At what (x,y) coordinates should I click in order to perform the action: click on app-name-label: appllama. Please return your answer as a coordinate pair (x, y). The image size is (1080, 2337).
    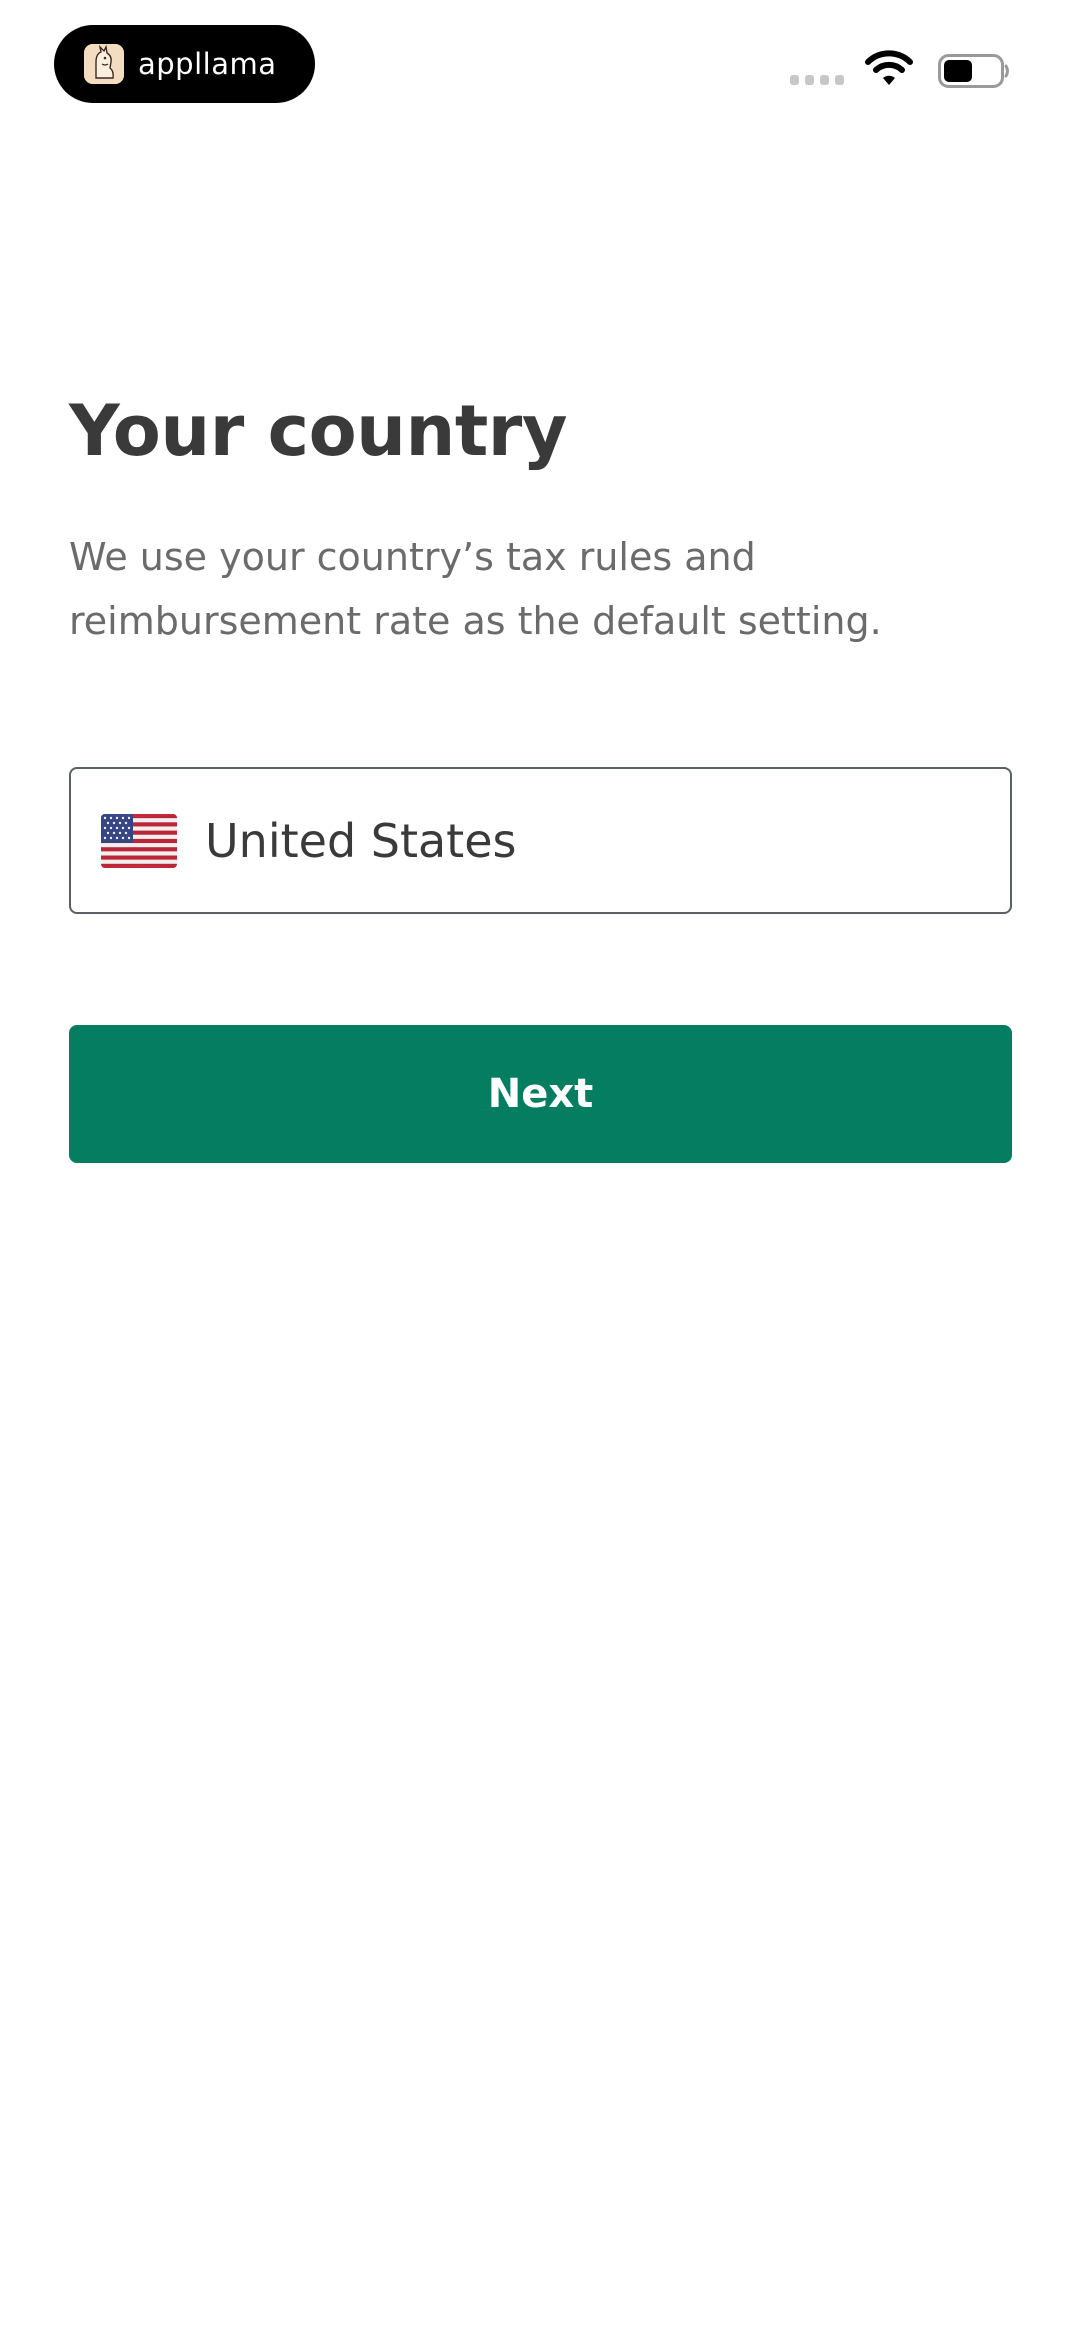
    Looking at the image, I should click on (207, 64).